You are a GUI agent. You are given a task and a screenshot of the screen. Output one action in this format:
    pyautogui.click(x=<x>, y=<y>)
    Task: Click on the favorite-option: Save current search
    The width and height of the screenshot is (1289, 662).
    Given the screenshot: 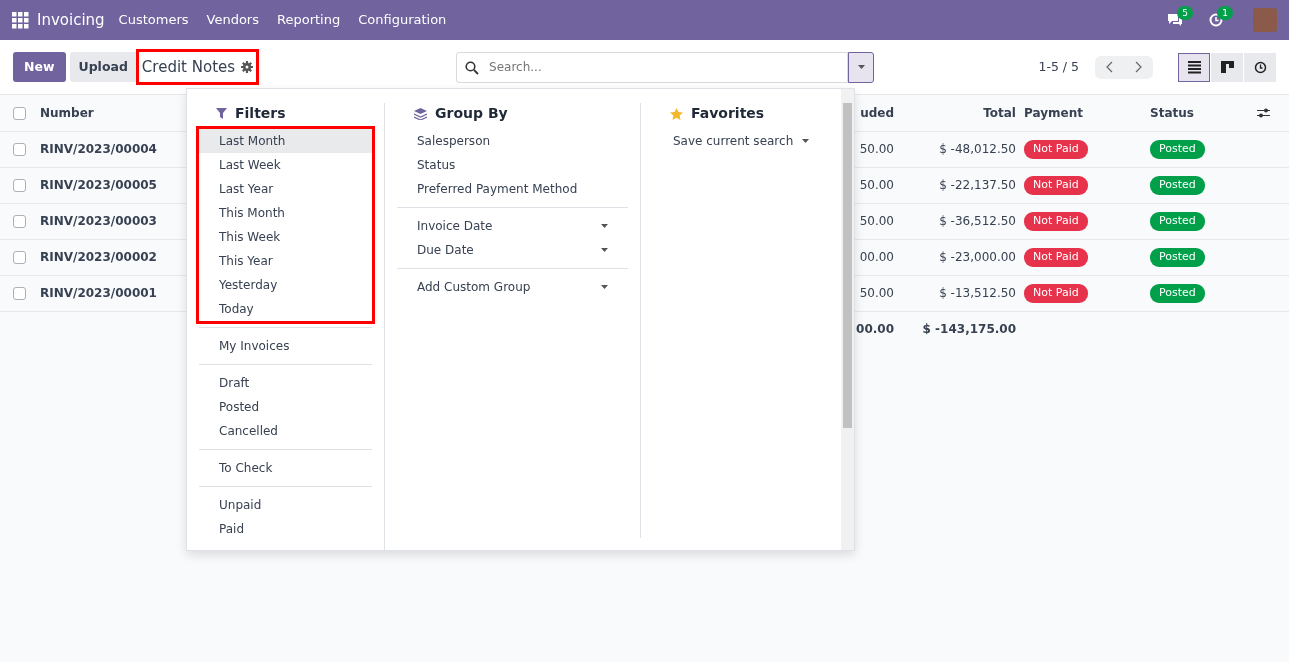 What is the action you would take?
    pyautogui.click(x=741, y=141)
    